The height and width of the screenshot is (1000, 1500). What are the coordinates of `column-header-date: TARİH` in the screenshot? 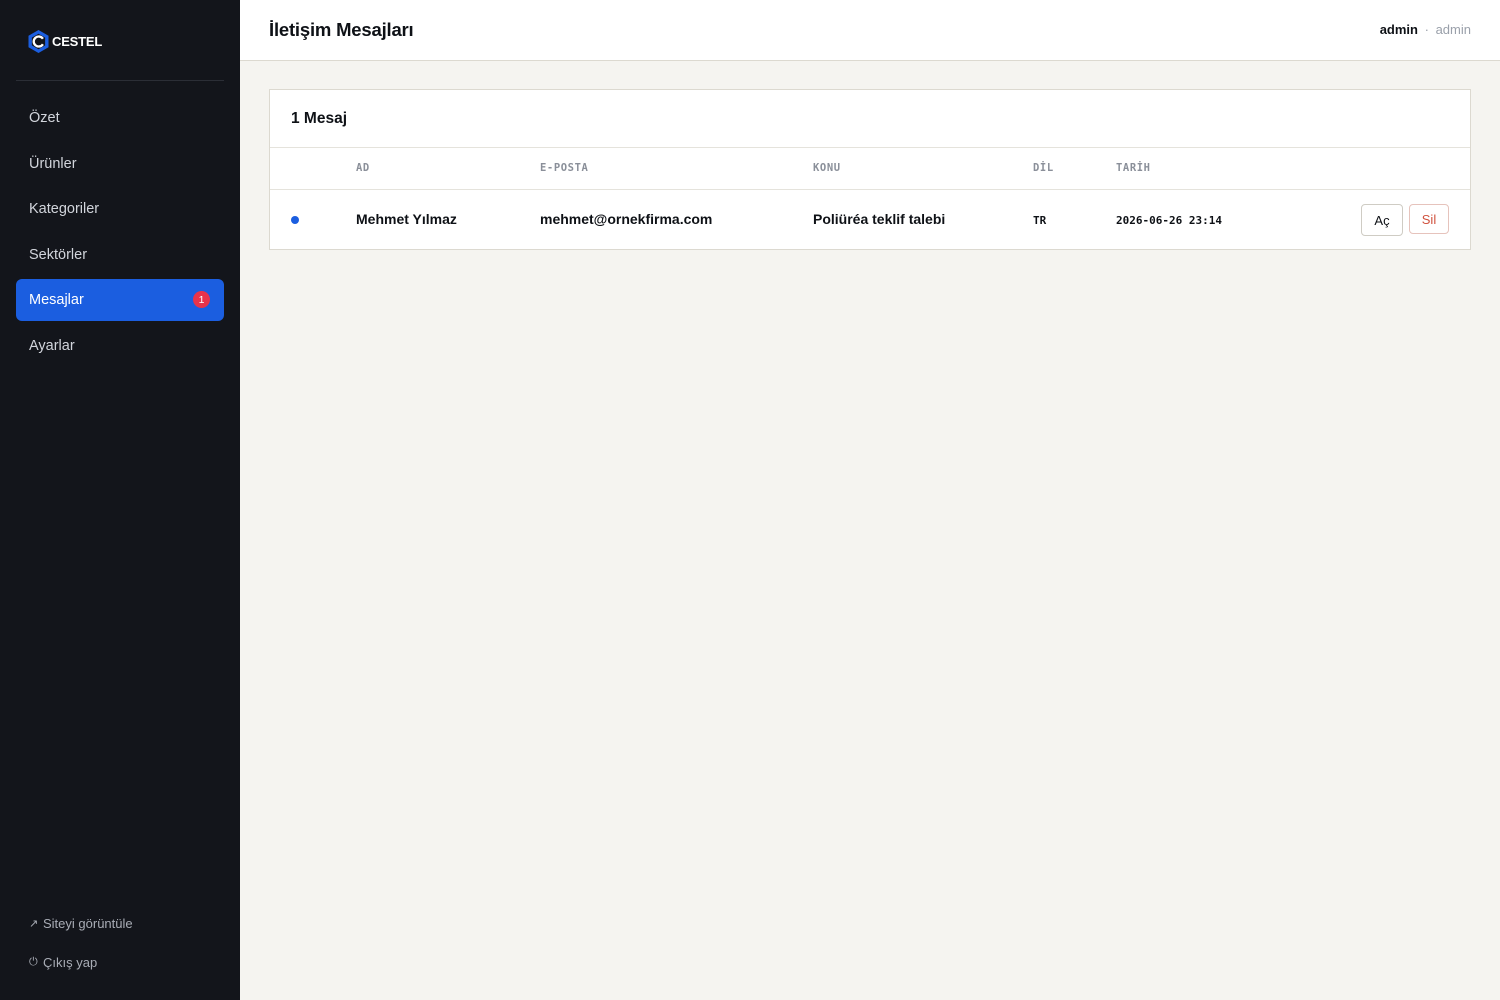 It's located at (1133, 168).